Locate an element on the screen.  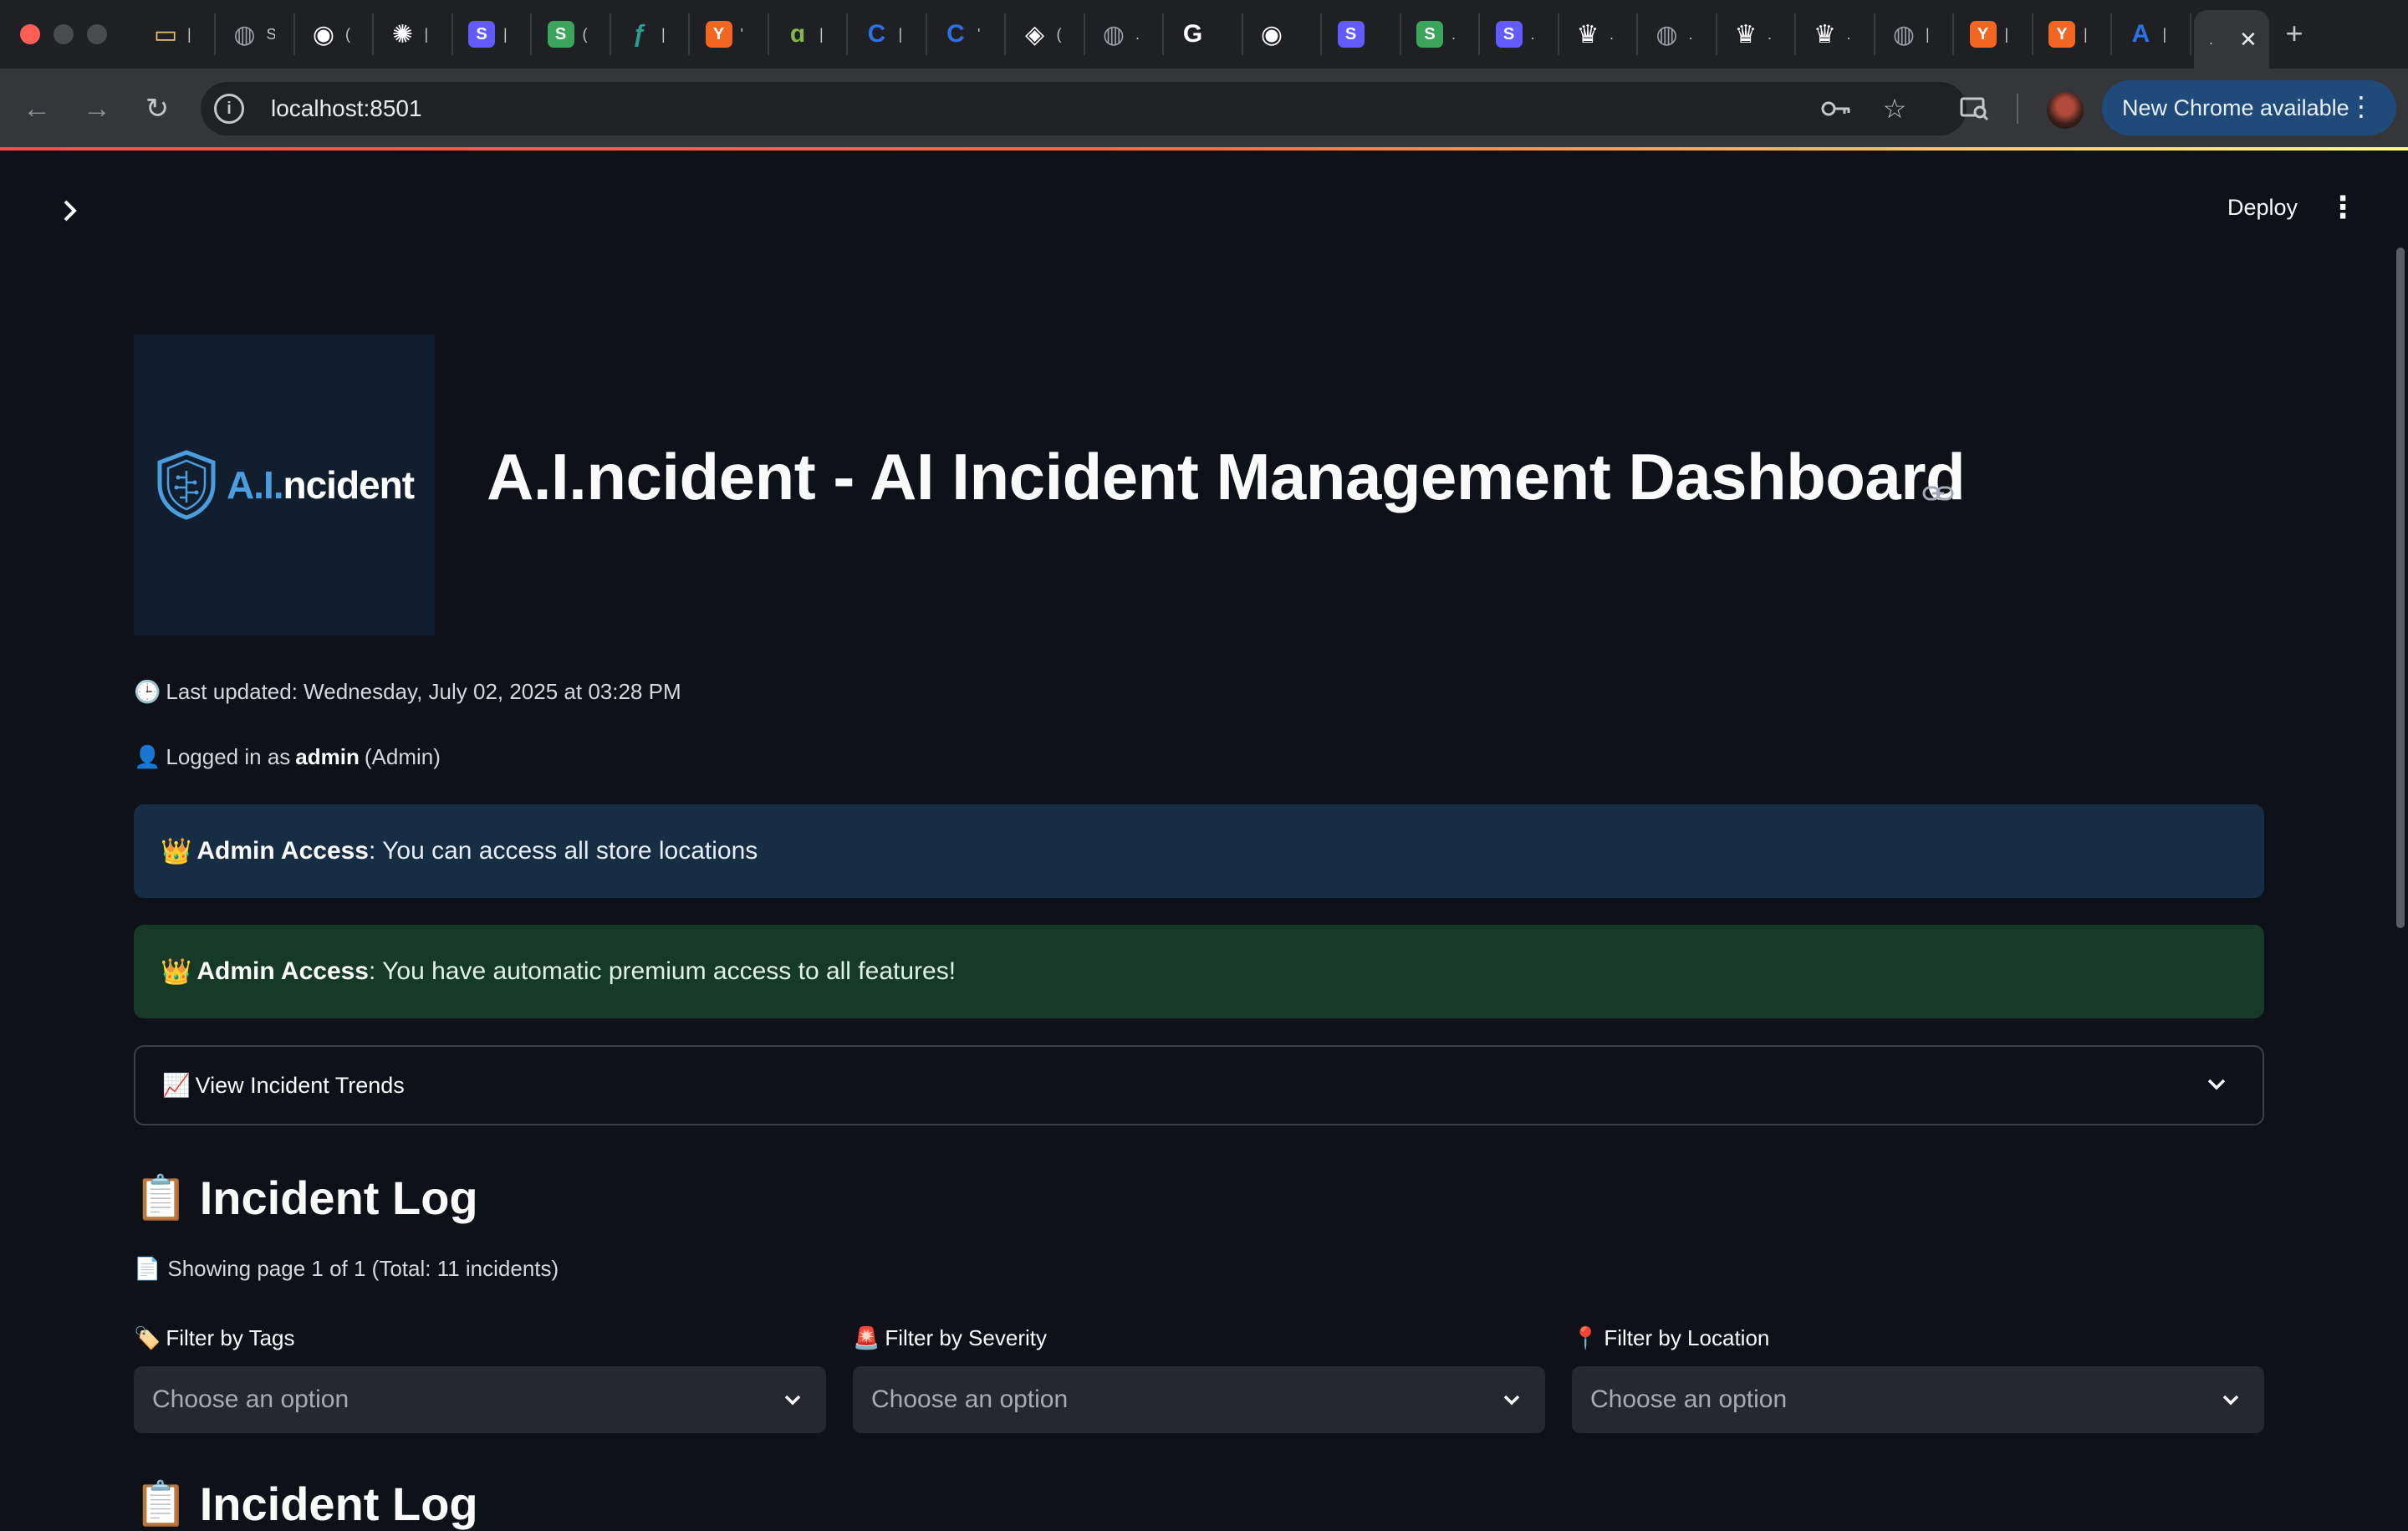
reload-icon: ↻ is located at coordinates (157, 109).